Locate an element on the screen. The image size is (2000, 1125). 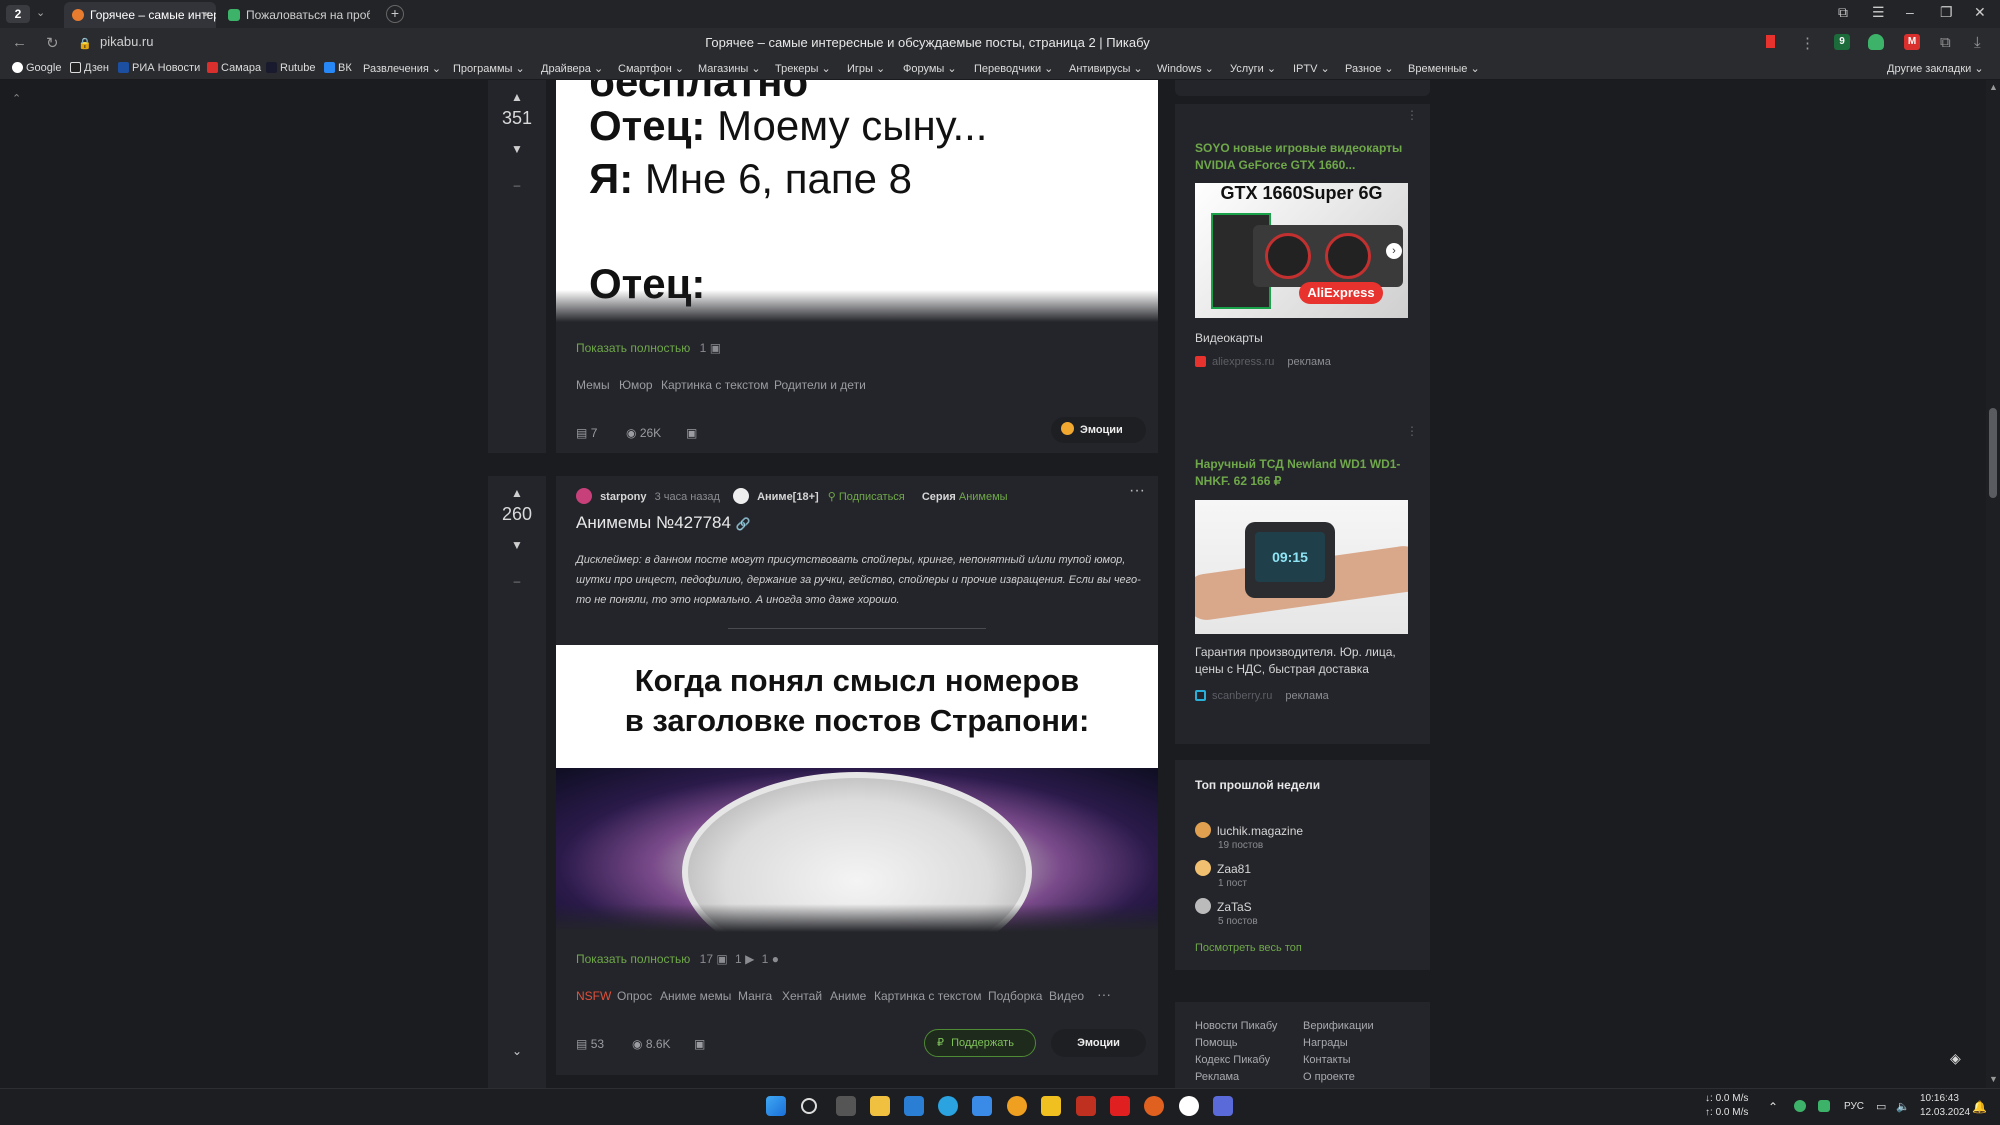
top-user: Zaa81 1 пост is located at coordinates (1223, 874).